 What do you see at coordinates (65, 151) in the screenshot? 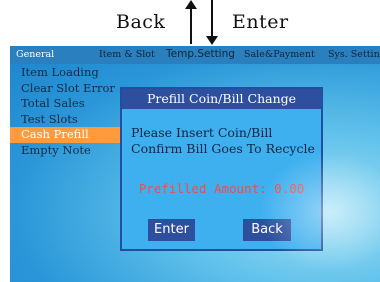
I see `sidebar-item-empty-note: Empty Note` at bounding box center [65, 151].